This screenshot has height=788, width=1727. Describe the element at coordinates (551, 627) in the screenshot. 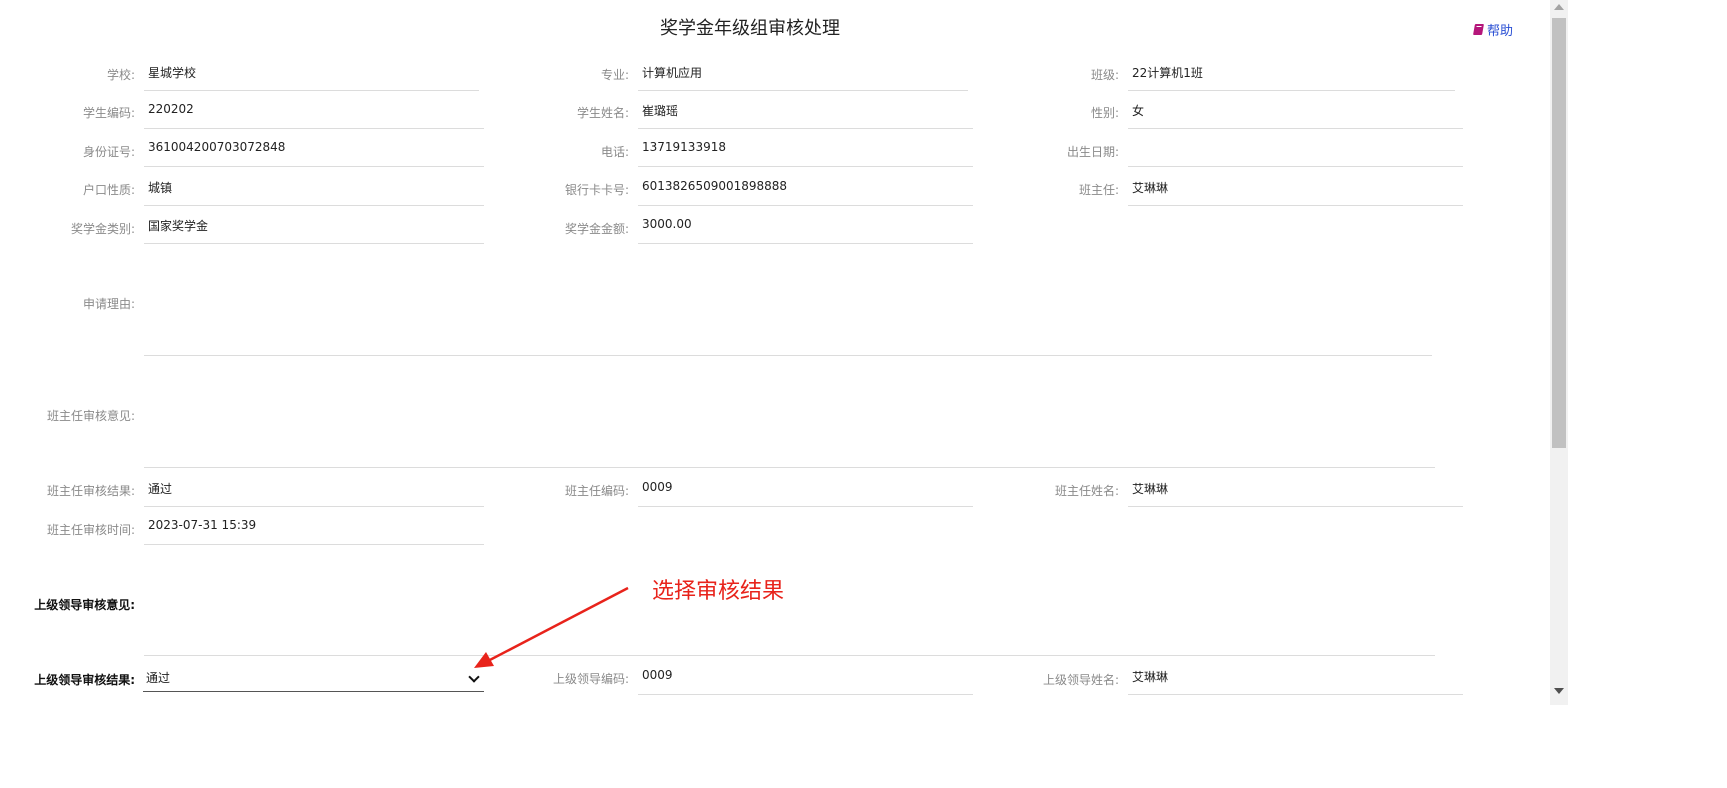

I see `annotation-arrow-icon` at that location.